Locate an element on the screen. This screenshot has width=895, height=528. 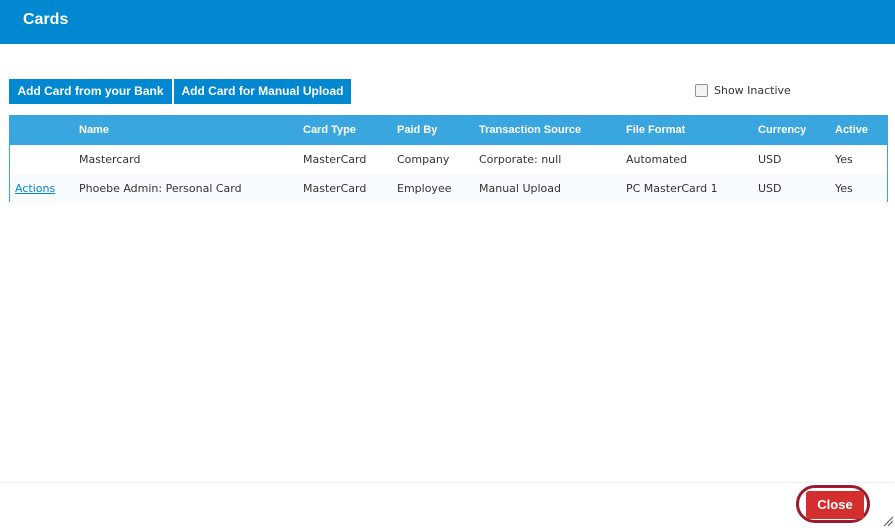
cell-transaction-source: Manual Upload is located at coordinates (520, 188).